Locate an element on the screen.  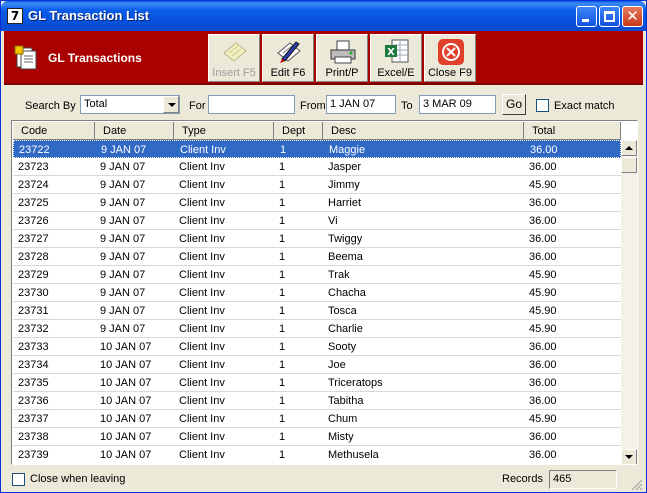
table-row: 23724 9 JAN 07 Client Inv 1 Jimmy 45.90 is located at coordinates (317, 185).